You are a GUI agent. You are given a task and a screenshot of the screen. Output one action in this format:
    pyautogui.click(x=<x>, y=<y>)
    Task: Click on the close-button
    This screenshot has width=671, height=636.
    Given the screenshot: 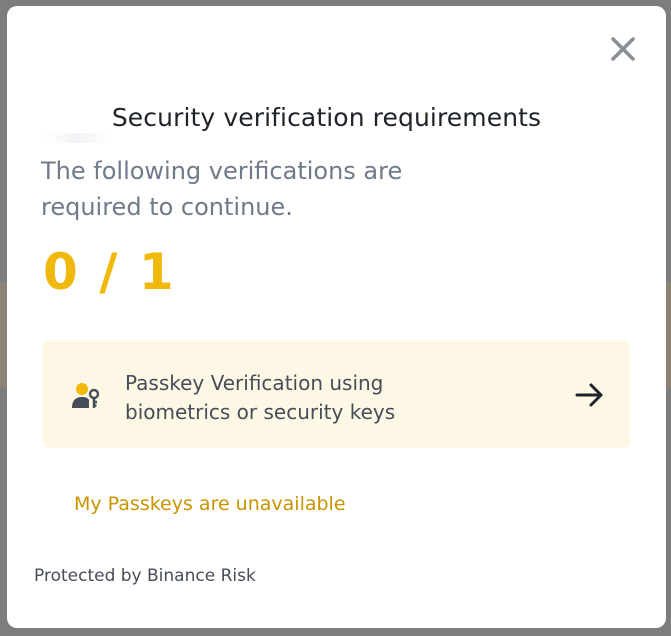 What is the action you would take?
    pyautogui.click(x=623, y=49)
    